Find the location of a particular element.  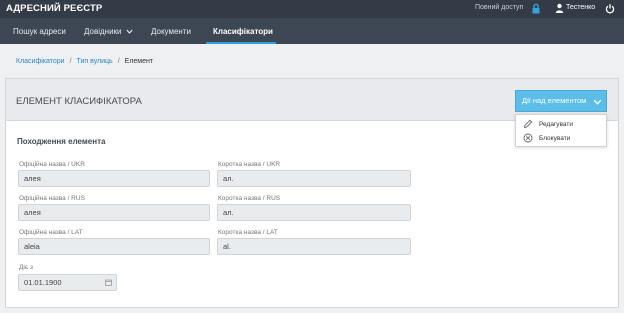

menu-item-edit: Редагувати is located at coordinates (563, 125).